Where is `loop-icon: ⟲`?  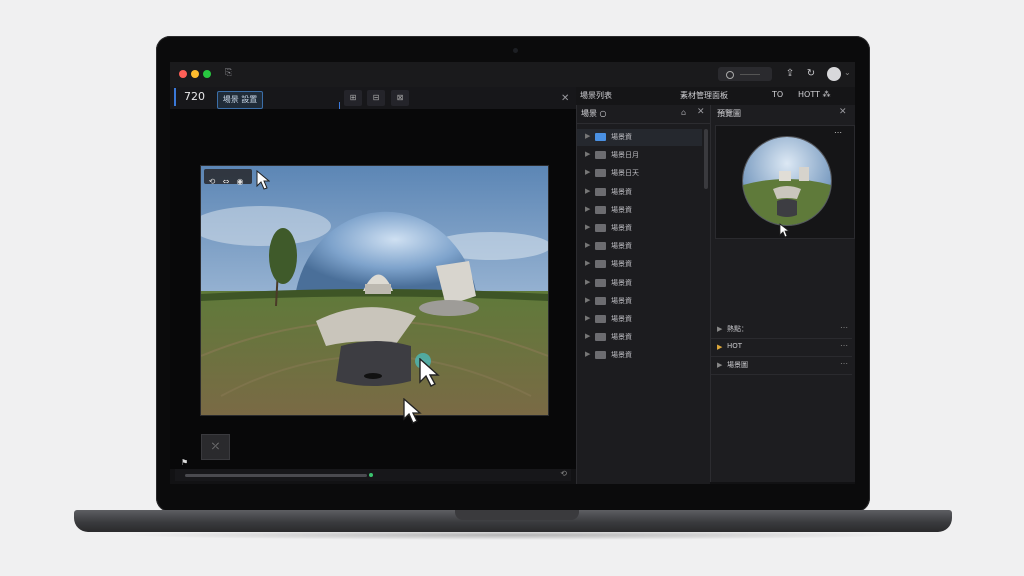 loop-icon: ⟲ is located at coordinates (563, 473).